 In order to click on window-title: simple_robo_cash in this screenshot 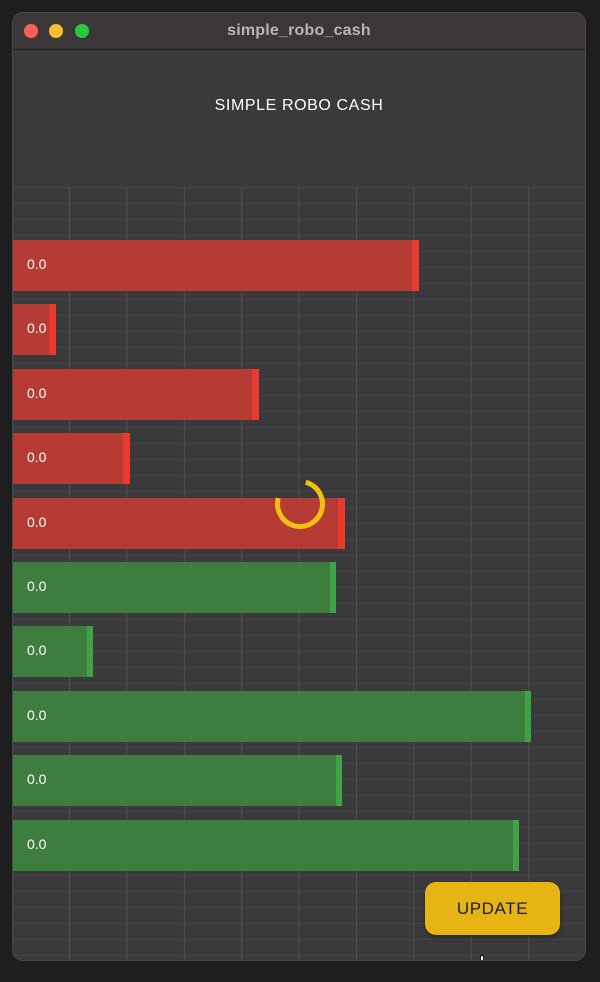, I will do `click(299, 30)`.